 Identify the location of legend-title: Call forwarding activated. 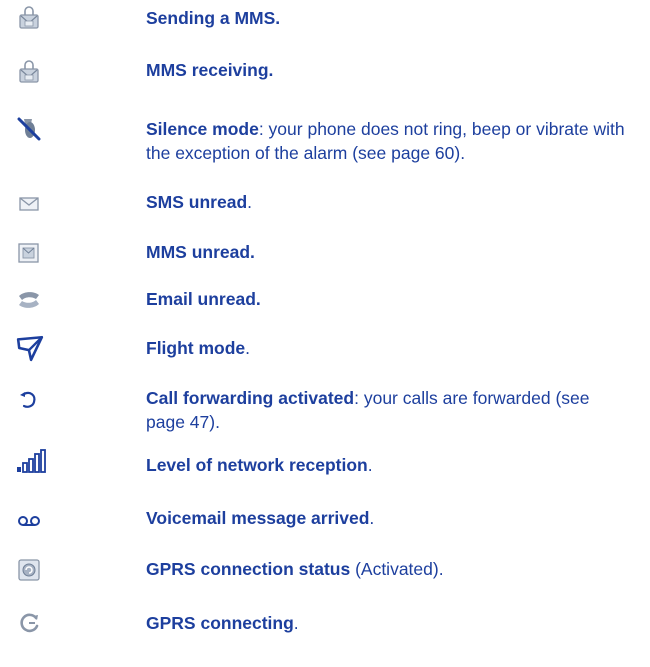
(250, 398).